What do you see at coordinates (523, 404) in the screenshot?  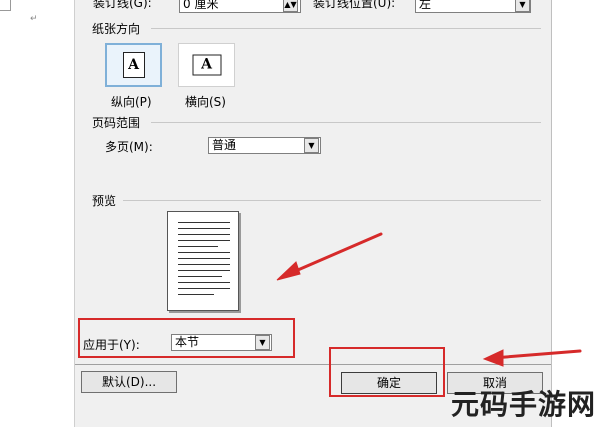 I see `site-watermark: 元码手游网` at bounding box center [523, 404].